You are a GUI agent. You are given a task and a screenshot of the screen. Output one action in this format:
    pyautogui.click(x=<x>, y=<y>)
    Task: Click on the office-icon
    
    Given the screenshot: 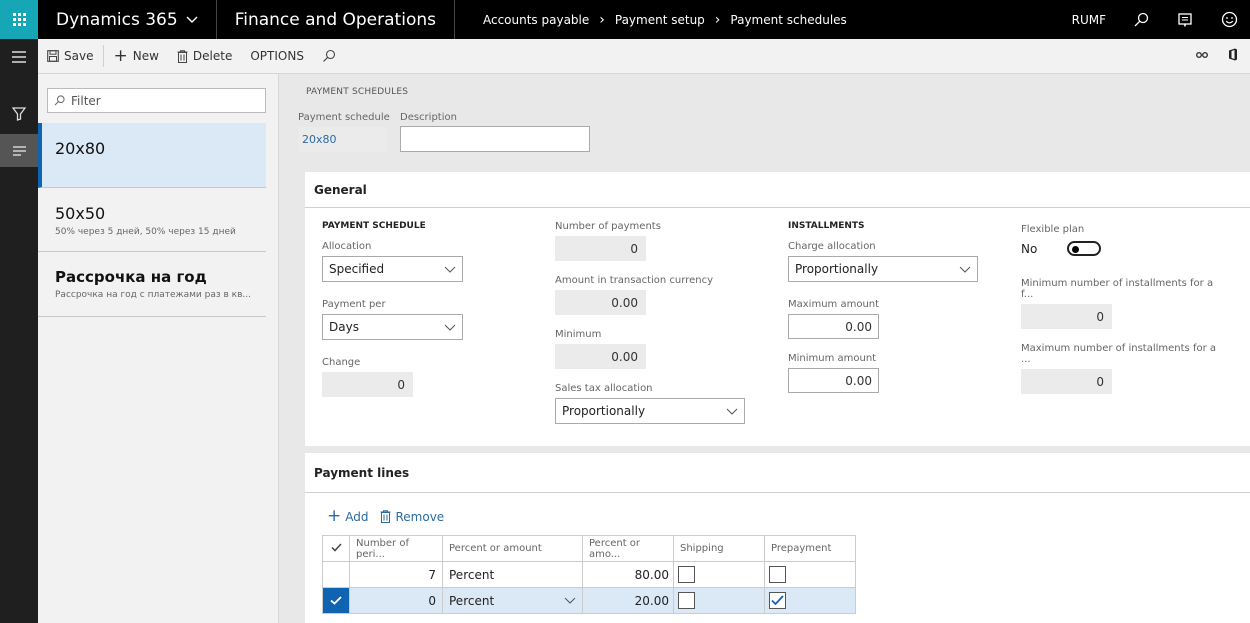 What is the action you would take?
    pyautogui.click(x=1233, y=56)
    